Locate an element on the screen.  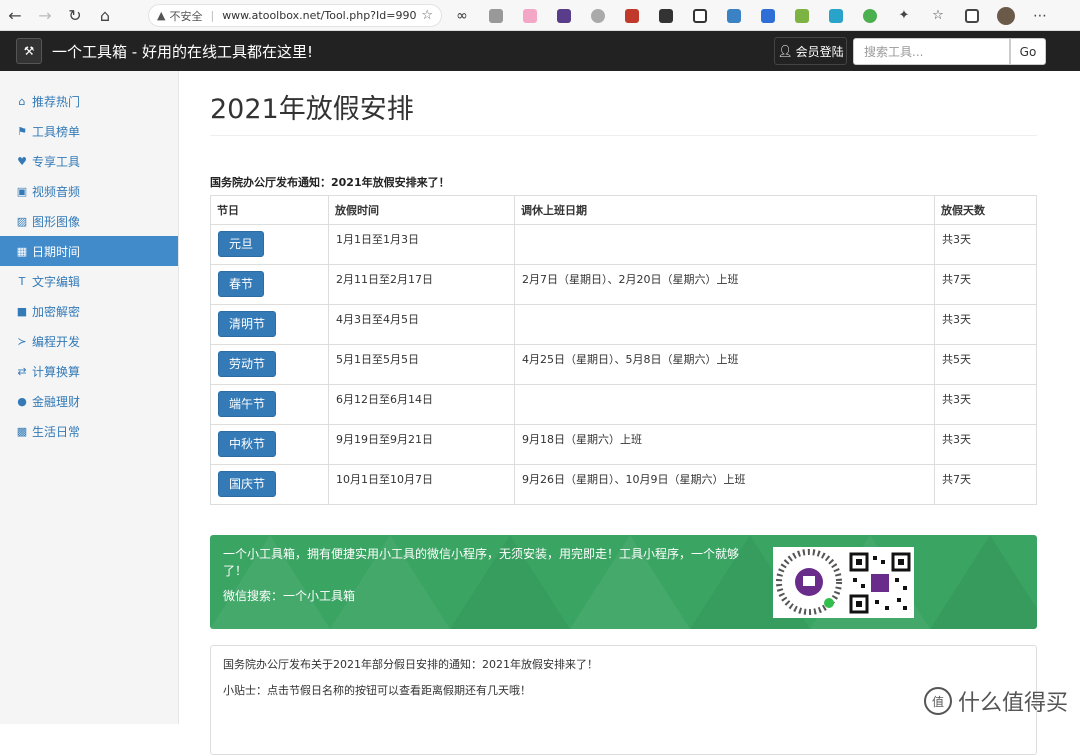
site-navbar: ⚒ 一个工具箱 - 好用的在线工具都在这里! 👤︎会员登陆 Go is located at coordinates (540, 51).